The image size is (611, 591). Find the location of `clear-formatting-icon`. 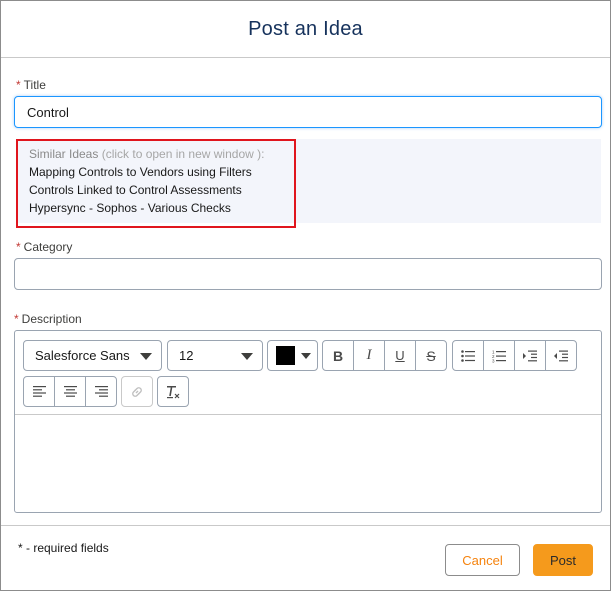

clear-formatting-icon is located at coordinates (173, 391).